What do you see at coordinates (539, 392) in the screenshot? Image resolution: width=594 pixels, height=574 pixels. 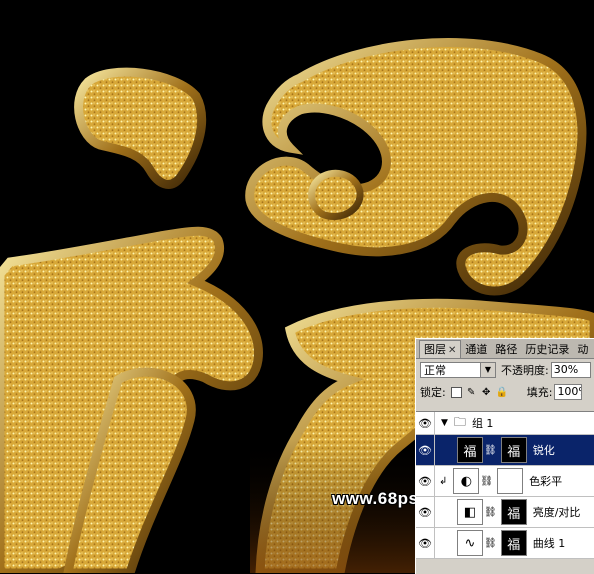 I see `fill-label: 填充:` at bounding box center [539, 392].